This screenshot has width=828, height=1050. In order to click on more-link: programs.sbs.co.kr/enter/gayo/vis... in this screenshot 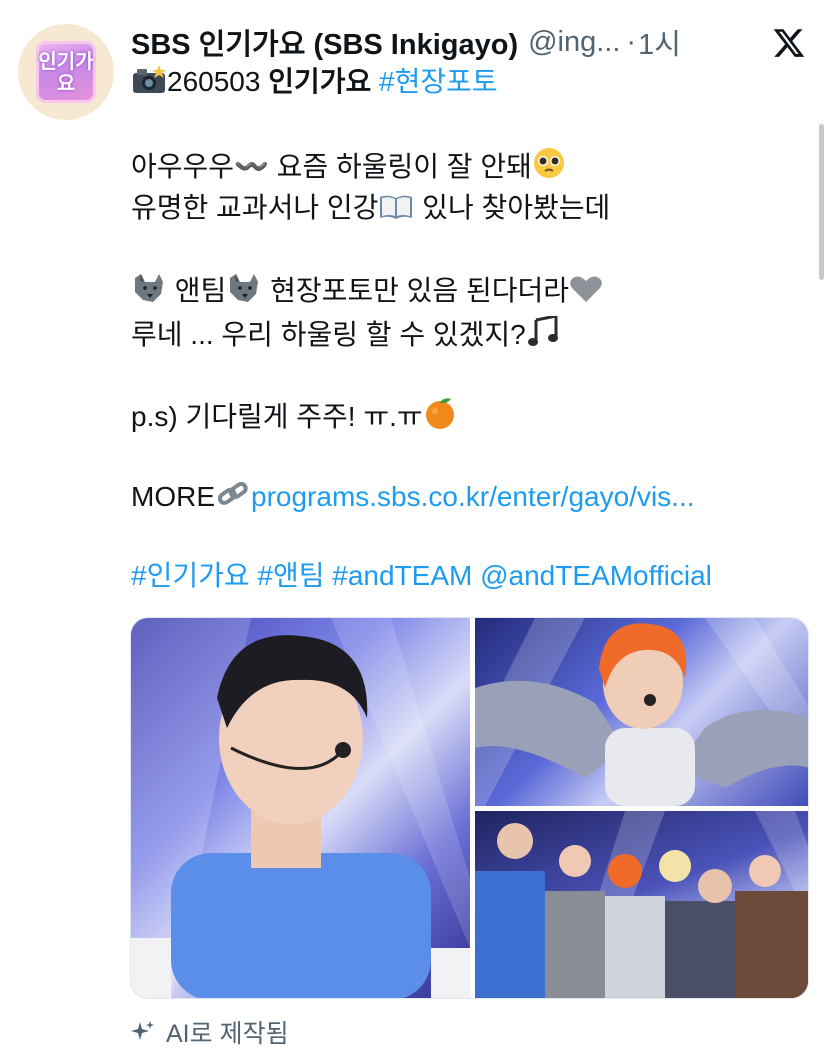, I will do `click(473, 496)`.